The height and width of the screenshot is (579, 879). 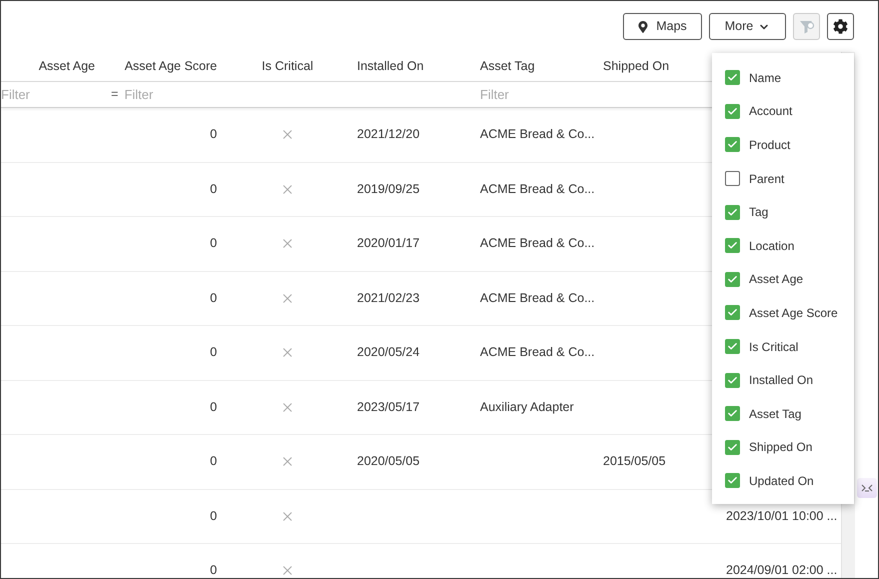 I want to click on column-menu-item: Updated On, so click(x=783, y=481).